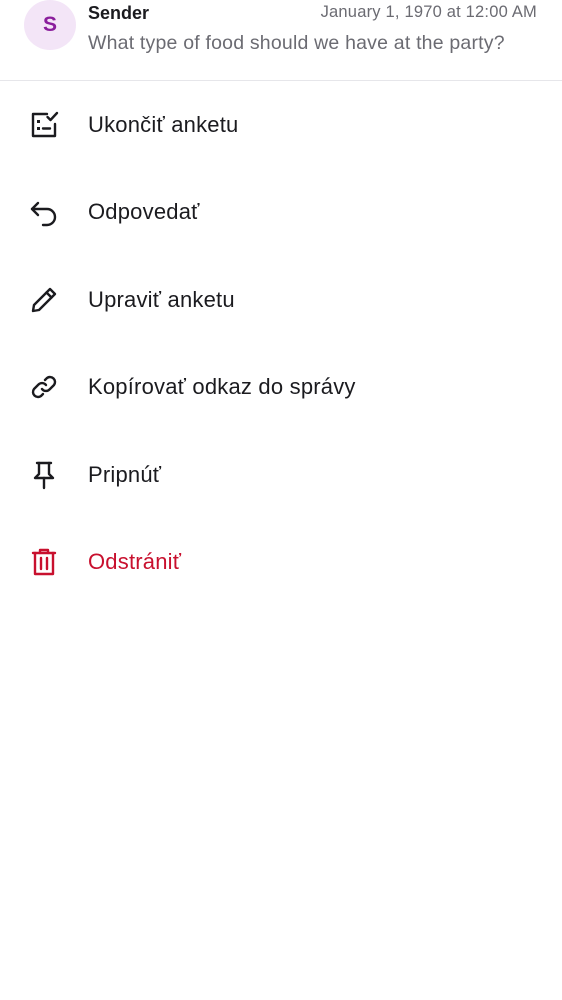 This screenshot has height=1000, width=562. I want to click on trash-icon, so click(44, 562).